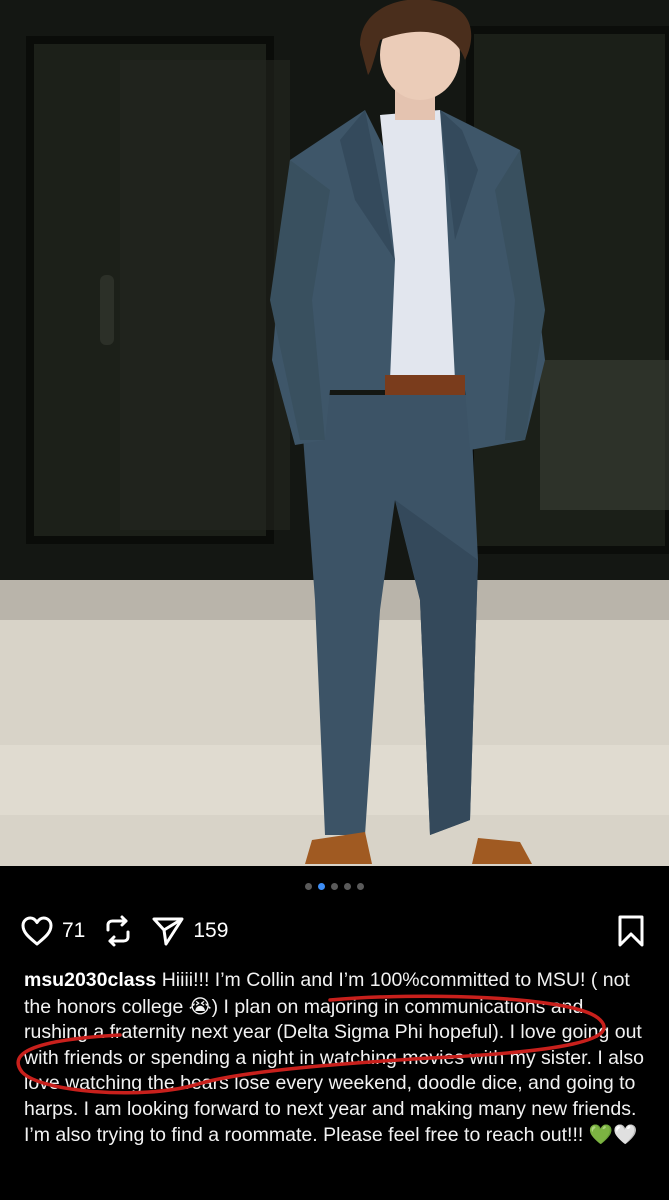  I want to click on repost-icon, so click(118, 931).